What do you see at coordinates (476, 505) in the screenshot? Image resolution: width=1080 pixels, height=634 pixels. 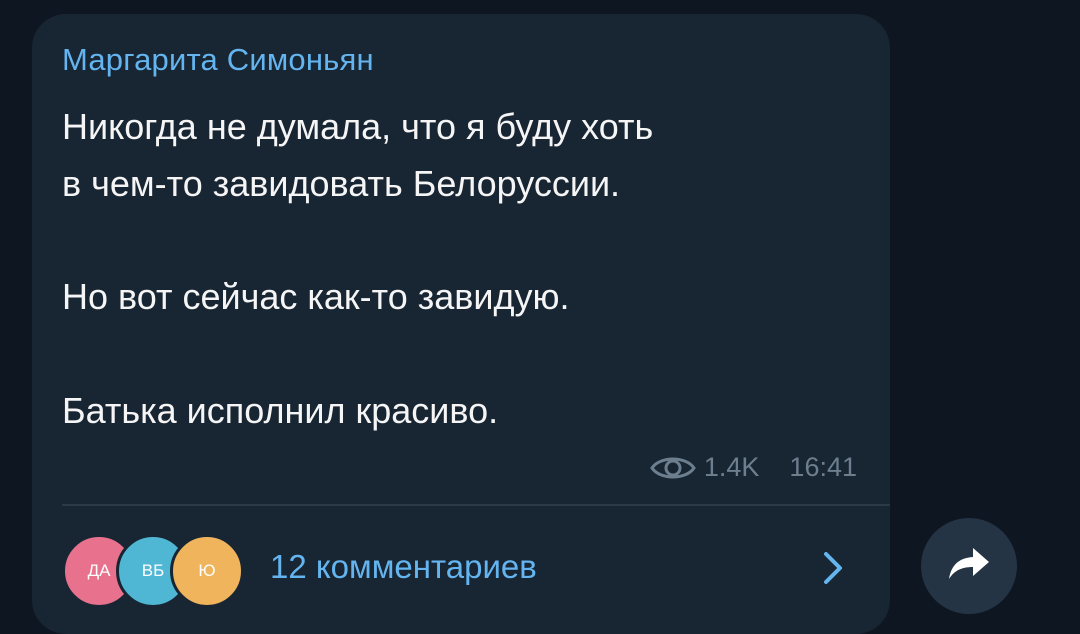 I see `comments-divider` at bounding box center [476, 505].